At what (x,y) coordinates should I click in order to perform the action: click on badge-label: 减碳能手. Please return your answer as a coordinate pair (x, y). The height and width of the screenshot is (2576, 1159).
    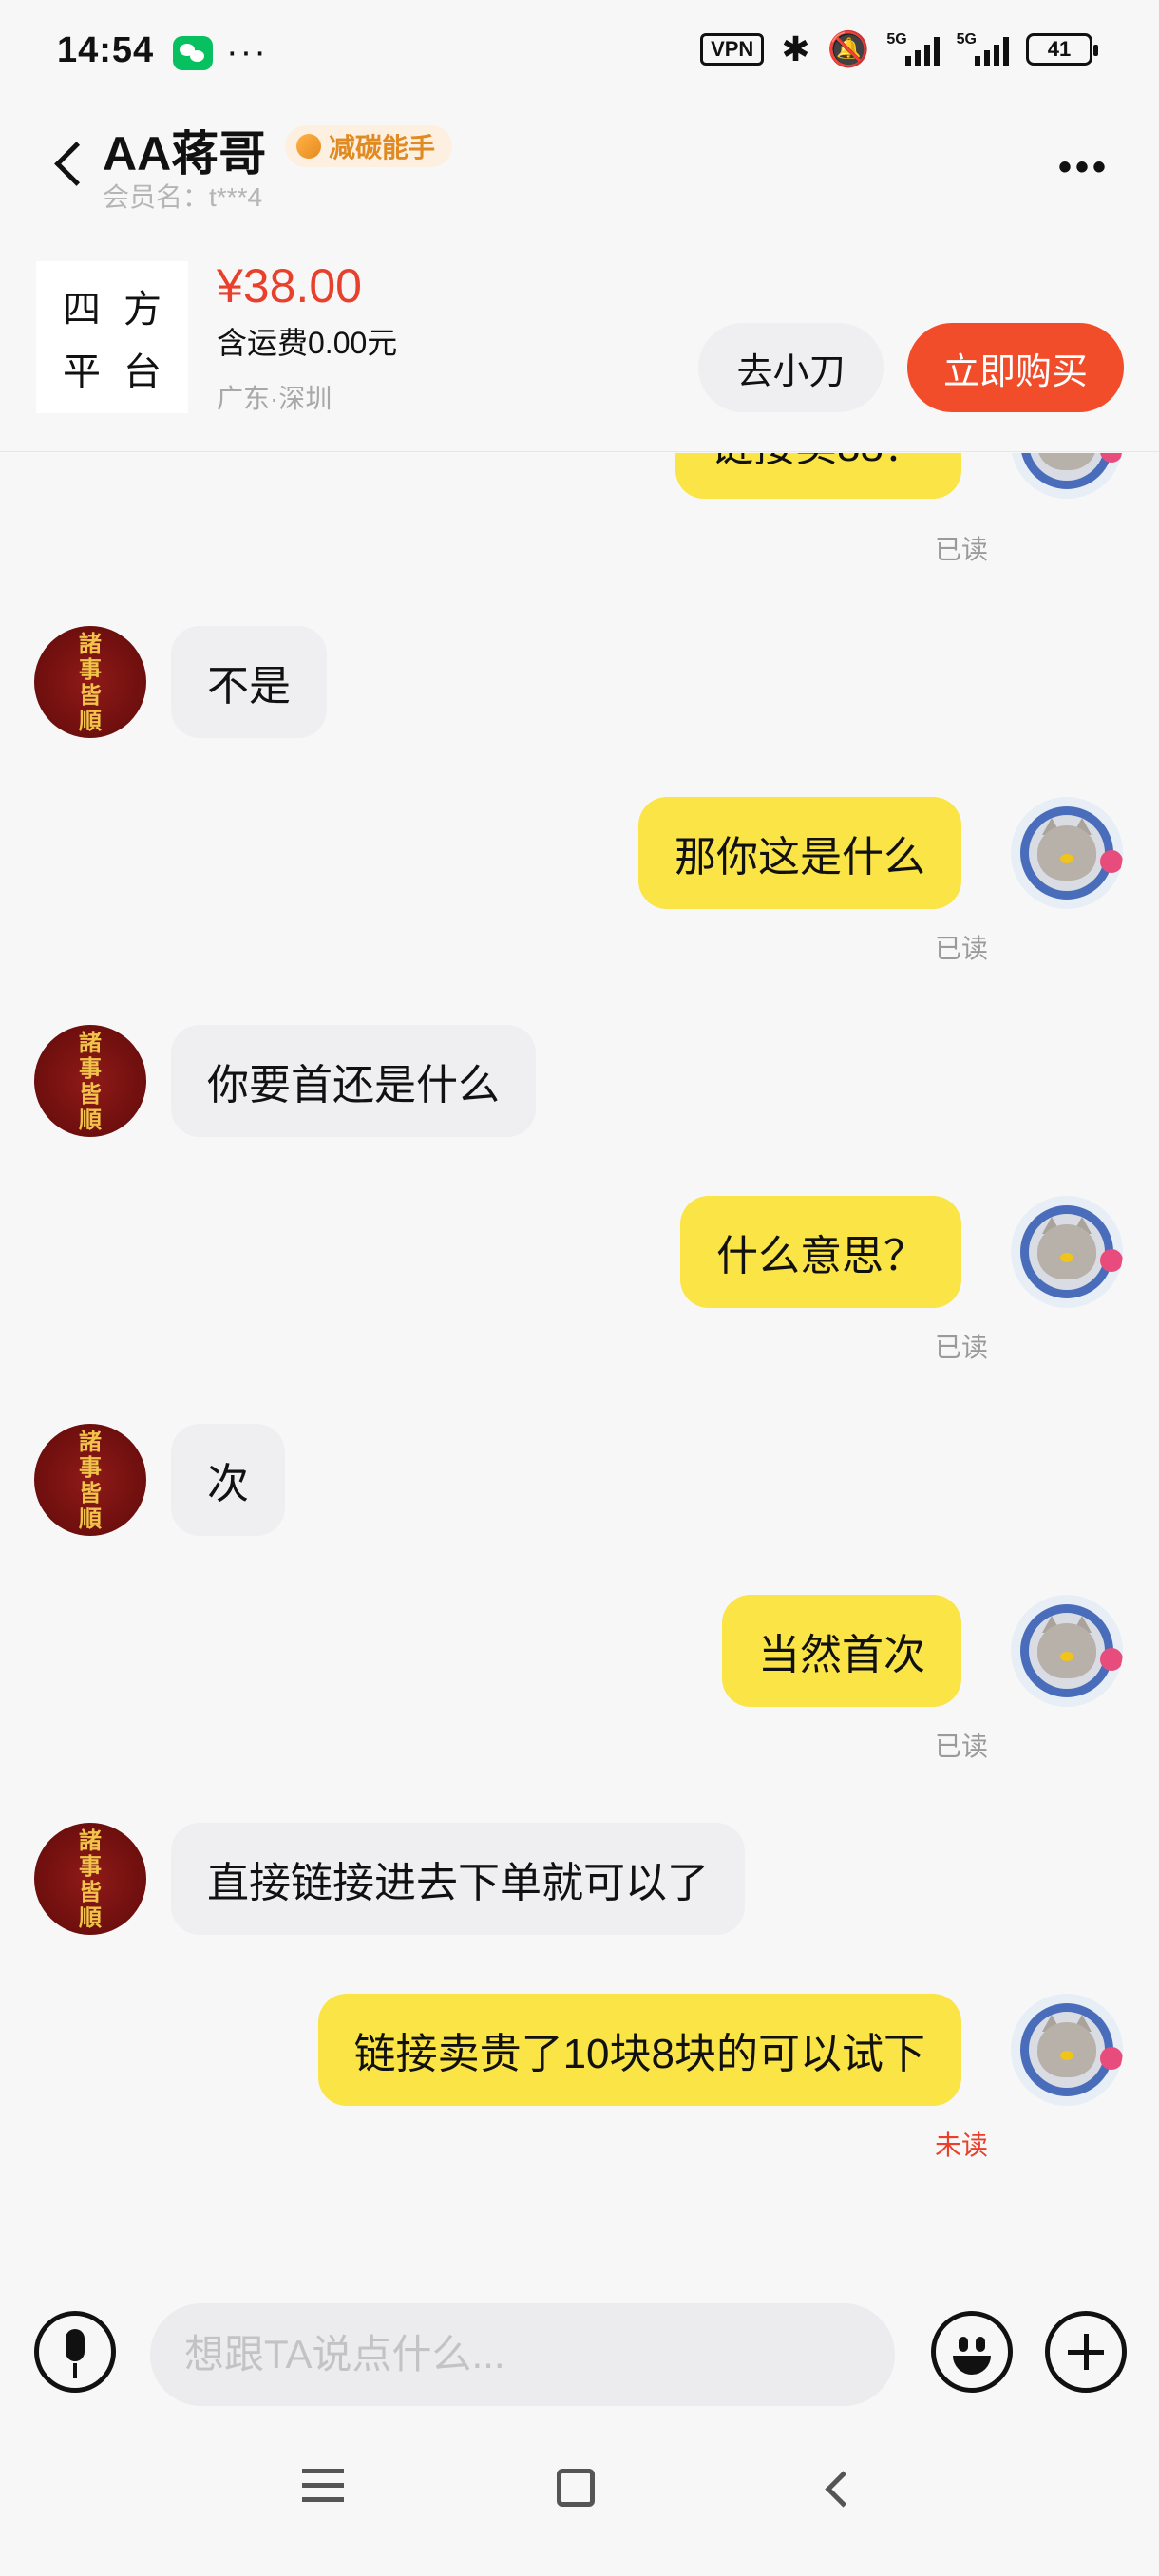
    Looking at the image, I should click on (382, 147).